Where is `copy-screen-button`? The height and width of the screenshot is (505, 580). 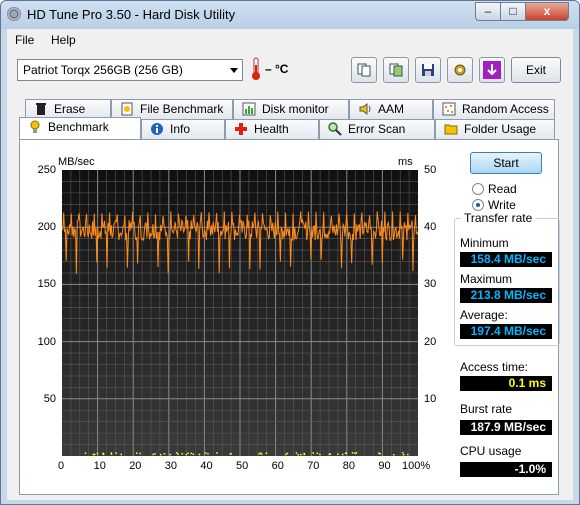 copy-screen-button is located at coordinates (396, 70).